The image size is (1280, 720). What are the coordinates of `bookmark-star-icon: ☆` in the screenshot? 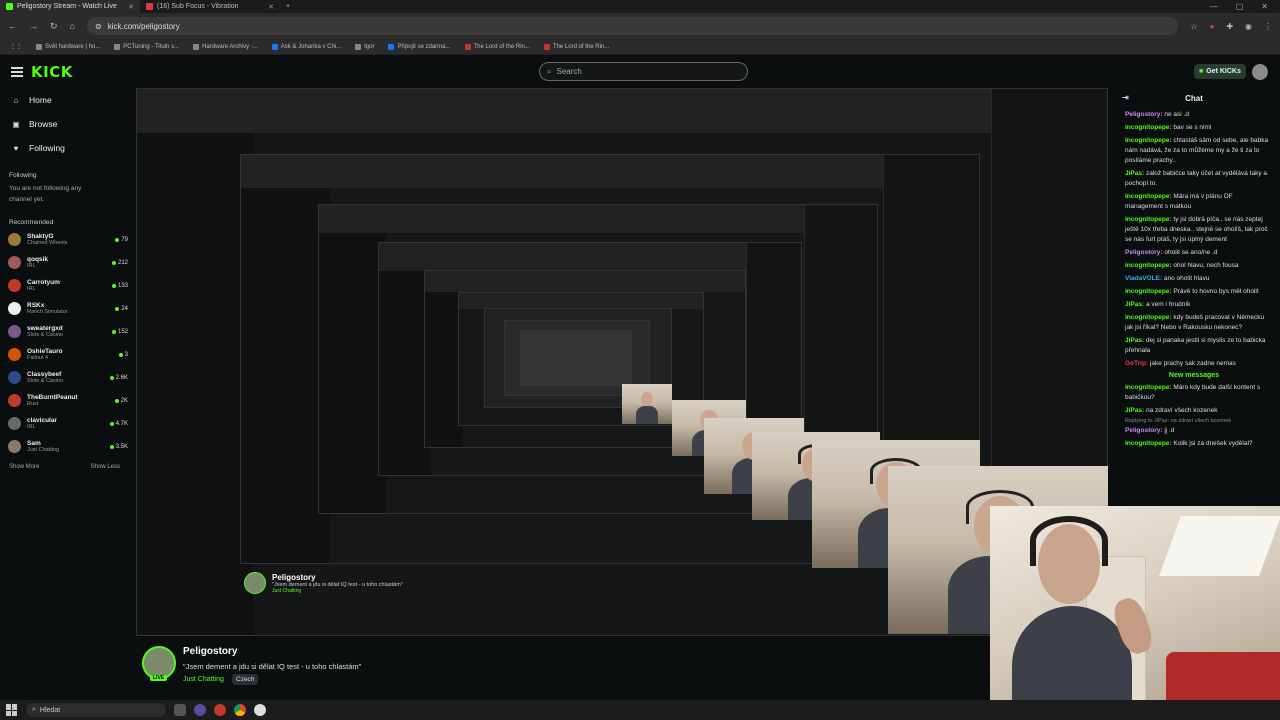 It's located at (1193, 26).